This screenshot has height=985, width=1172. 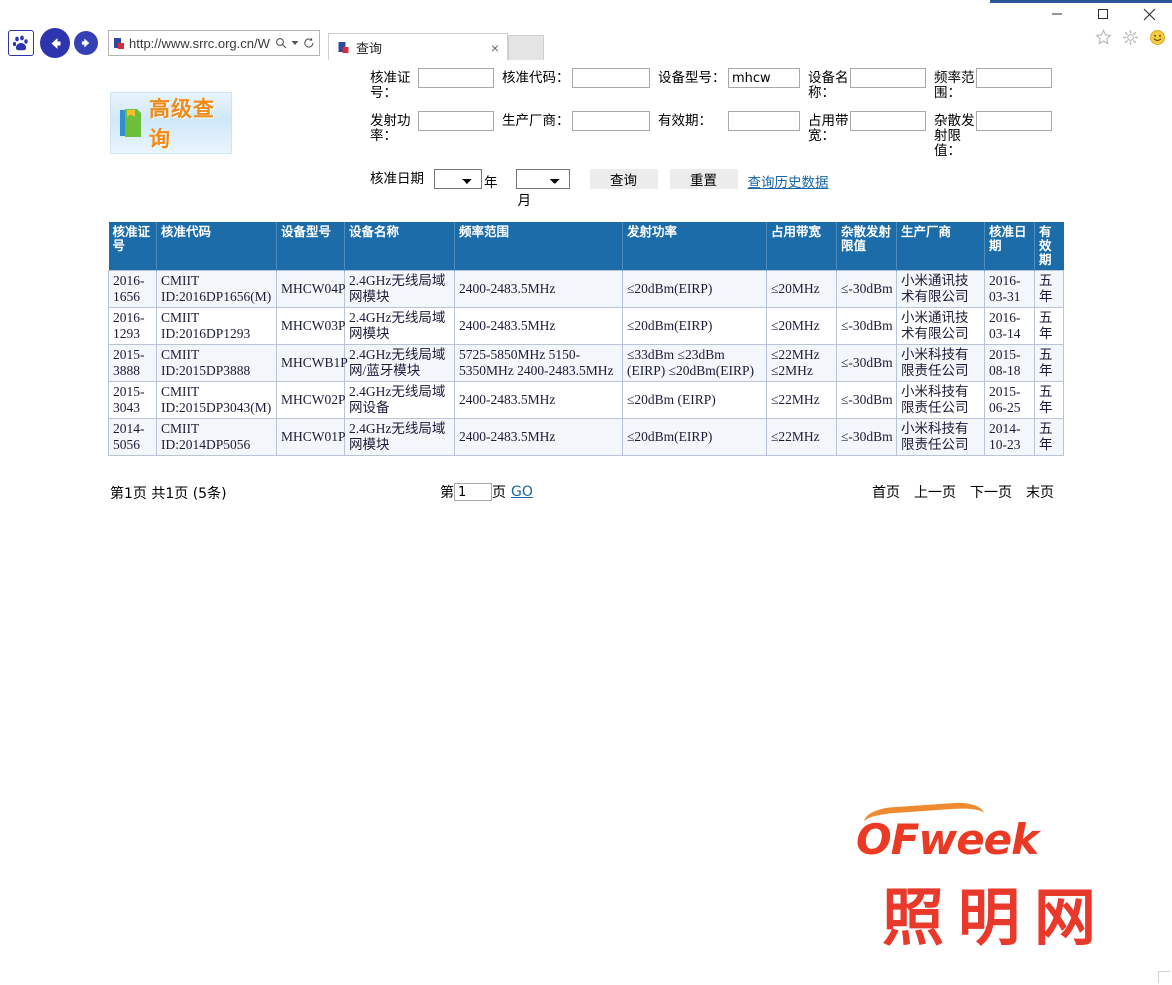 I want to click on tx-power-input, so click(x=456, y=121).